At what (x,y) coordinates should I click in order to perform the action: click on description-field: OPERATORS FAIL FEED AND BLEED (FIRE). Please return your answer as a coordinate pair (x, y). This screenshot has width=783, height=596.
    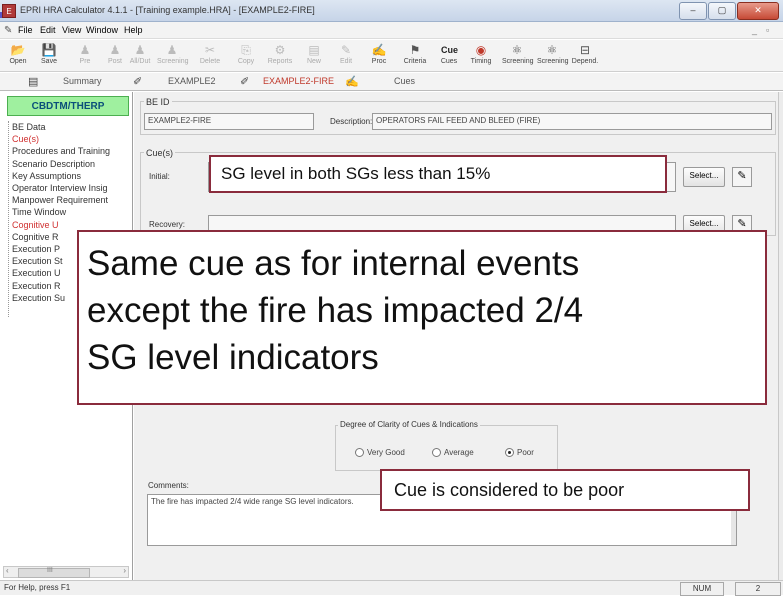
    Looking at the image, I should click on (572, 121).